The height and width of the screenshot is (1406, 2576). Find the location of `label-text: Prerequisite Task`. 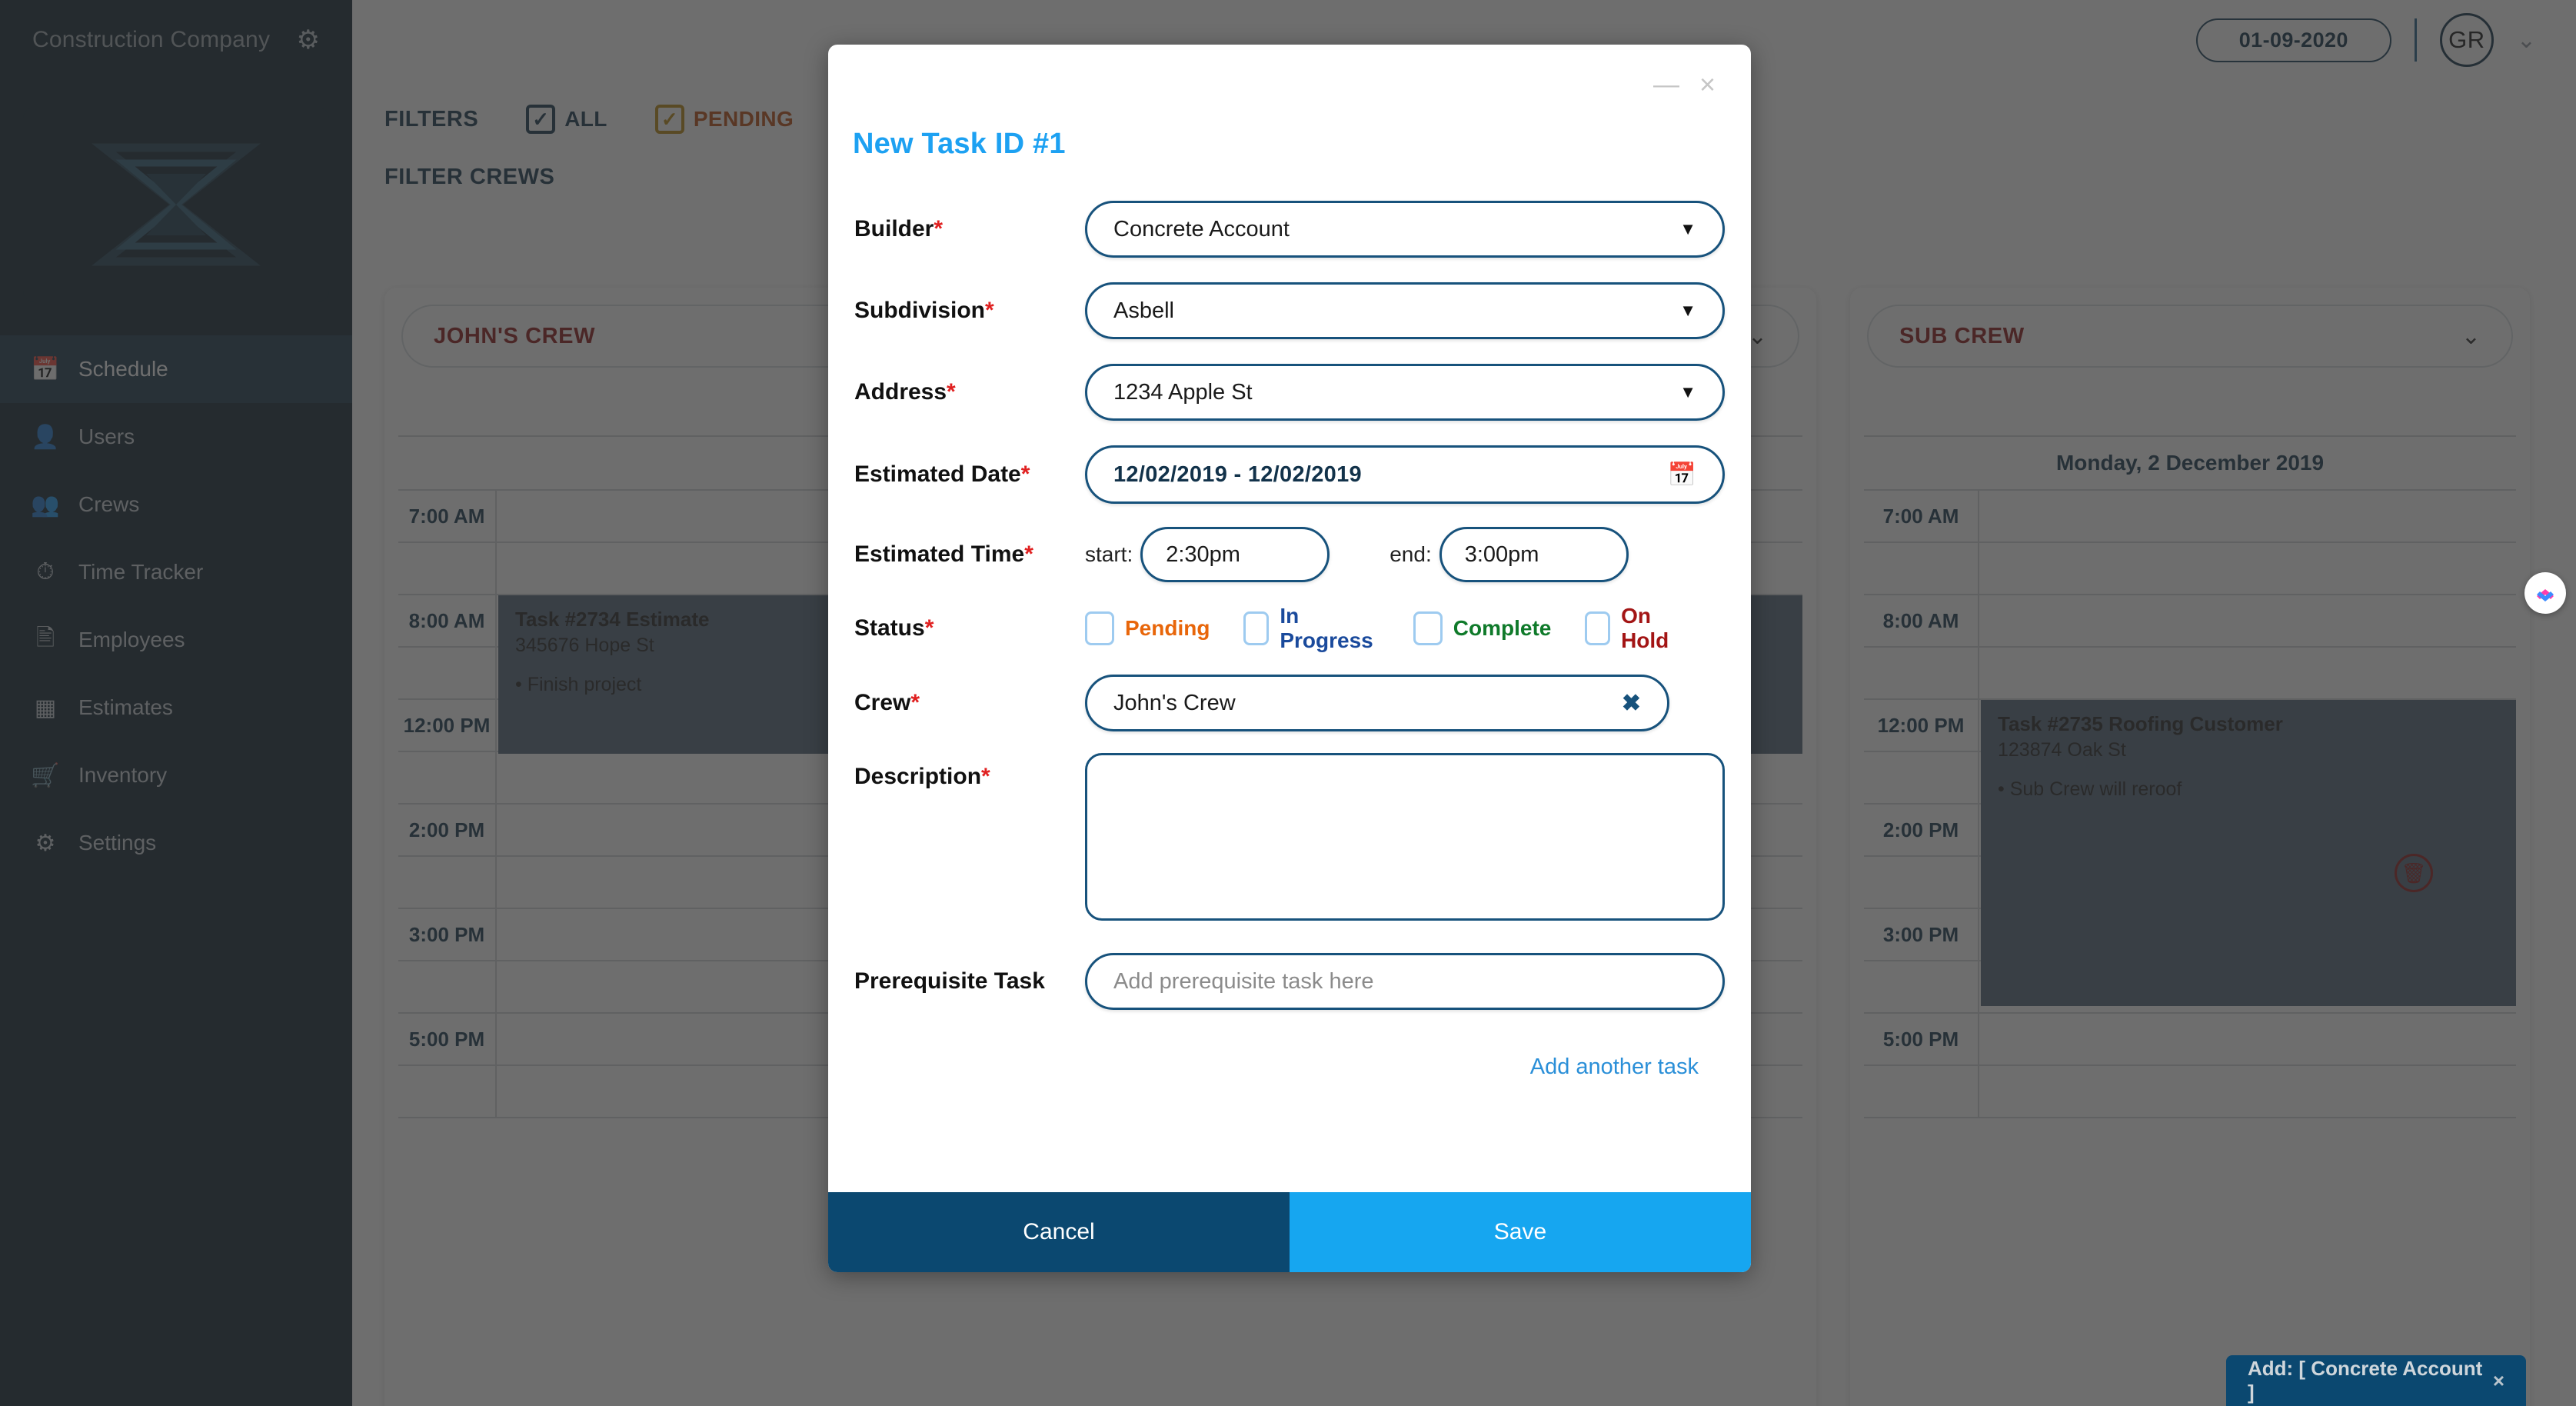

label-text: Prerequisite Task is located at coordinates (949, 981).